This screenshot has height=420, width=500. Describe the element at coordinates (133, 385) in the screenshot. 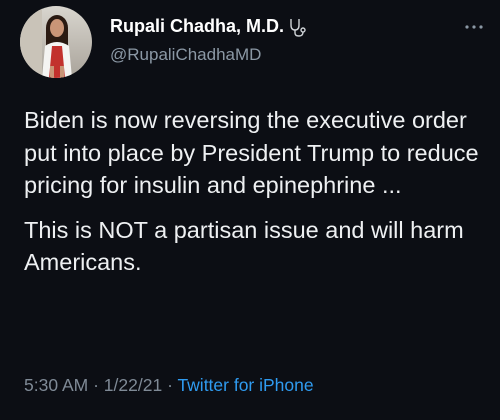

I see `tweet-date: 1/22/21` at that location.